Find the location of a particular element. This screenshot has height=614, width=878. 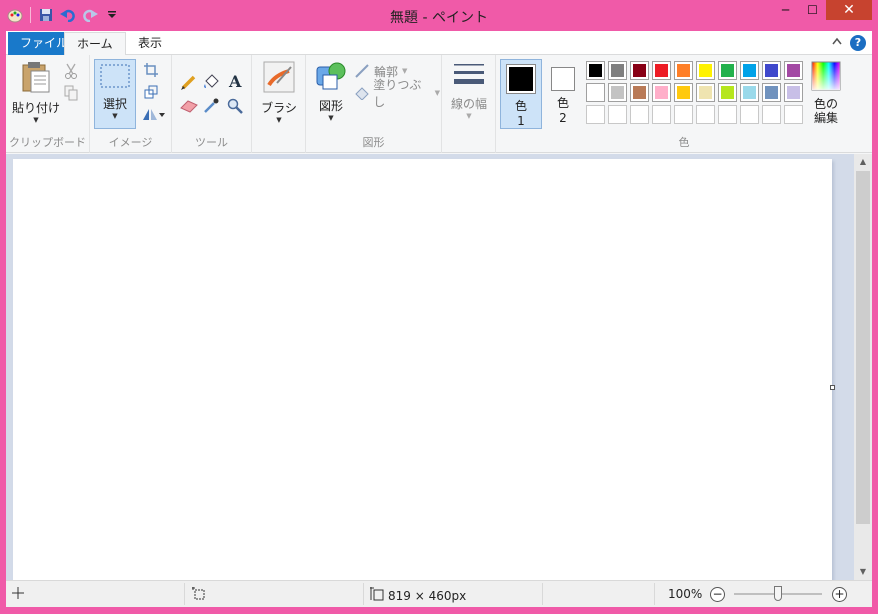

edit-colors-button: 色の 編集 is located at coordinates (826, 93).